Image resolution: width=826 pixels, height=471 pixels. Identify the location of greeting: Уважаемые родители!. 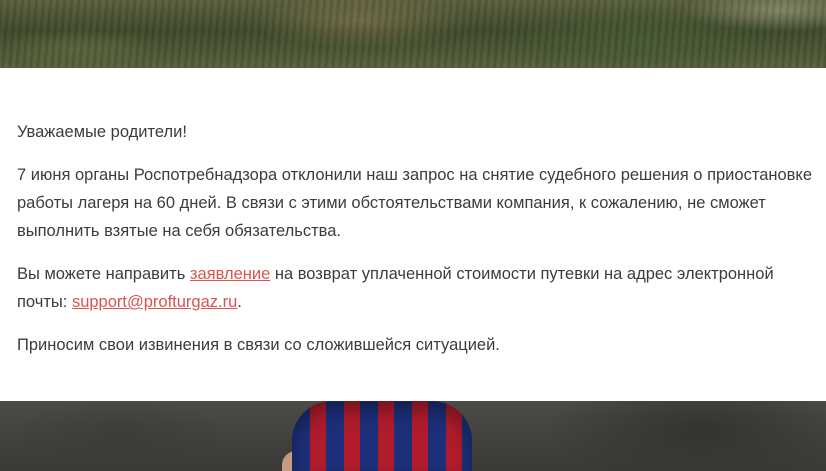
(102, 132).